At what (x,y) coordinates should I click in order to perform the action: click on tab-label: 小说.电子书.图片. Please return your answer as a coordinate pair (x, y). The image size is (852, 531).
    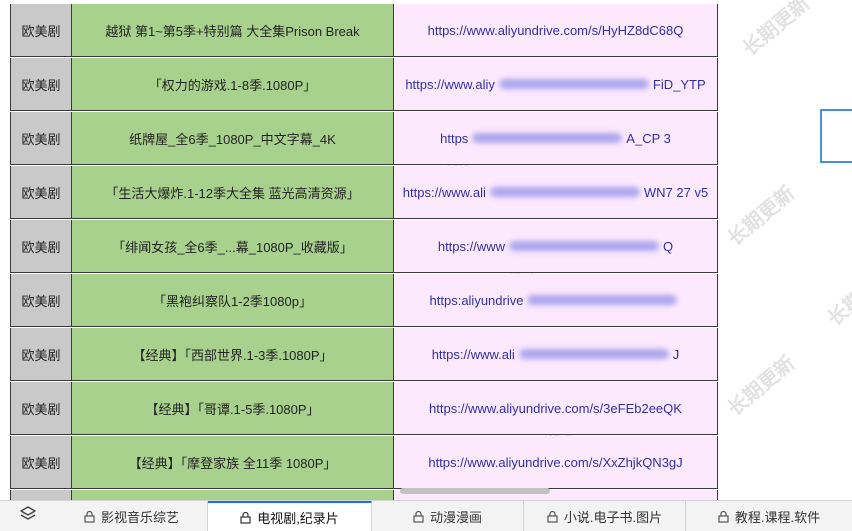
    Looking at the image, I should click on (613, 517).